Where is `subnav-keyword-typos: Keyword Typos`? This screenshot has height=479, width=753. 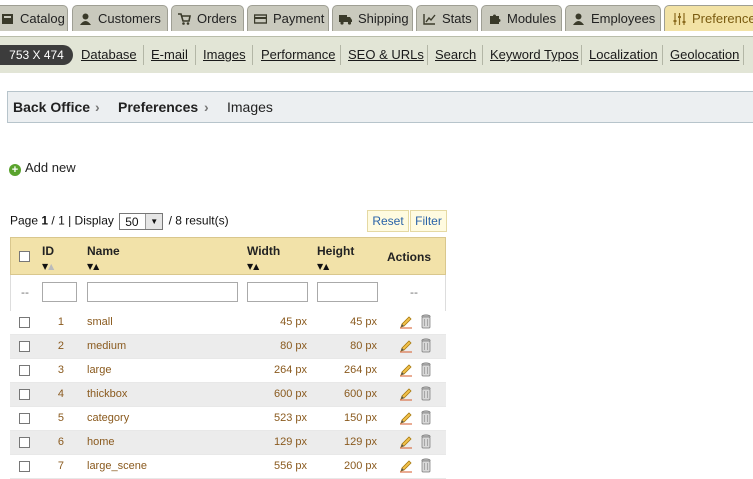
subnav-keyword-typos: Keyword Typos is located at coordinates (534, 54).